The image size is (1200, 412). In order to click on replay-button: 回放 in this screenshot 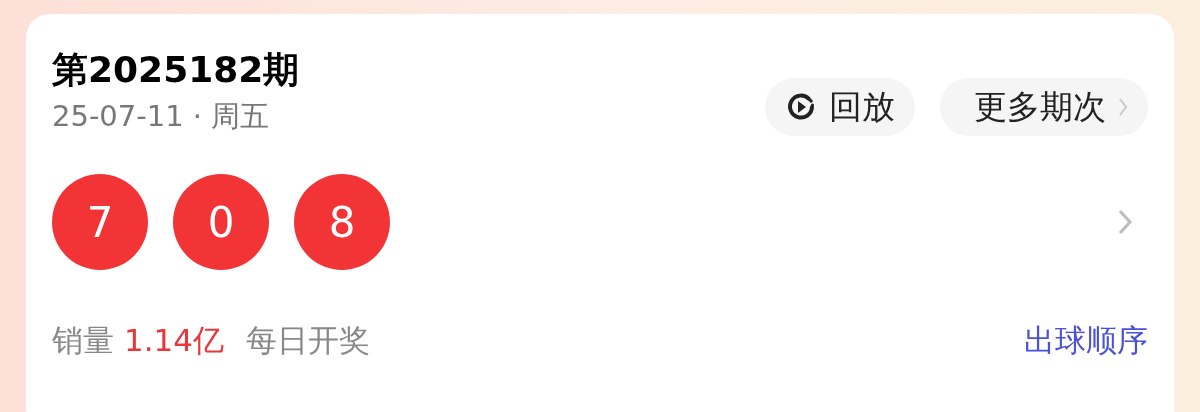, I will do `click(840, 107)`.